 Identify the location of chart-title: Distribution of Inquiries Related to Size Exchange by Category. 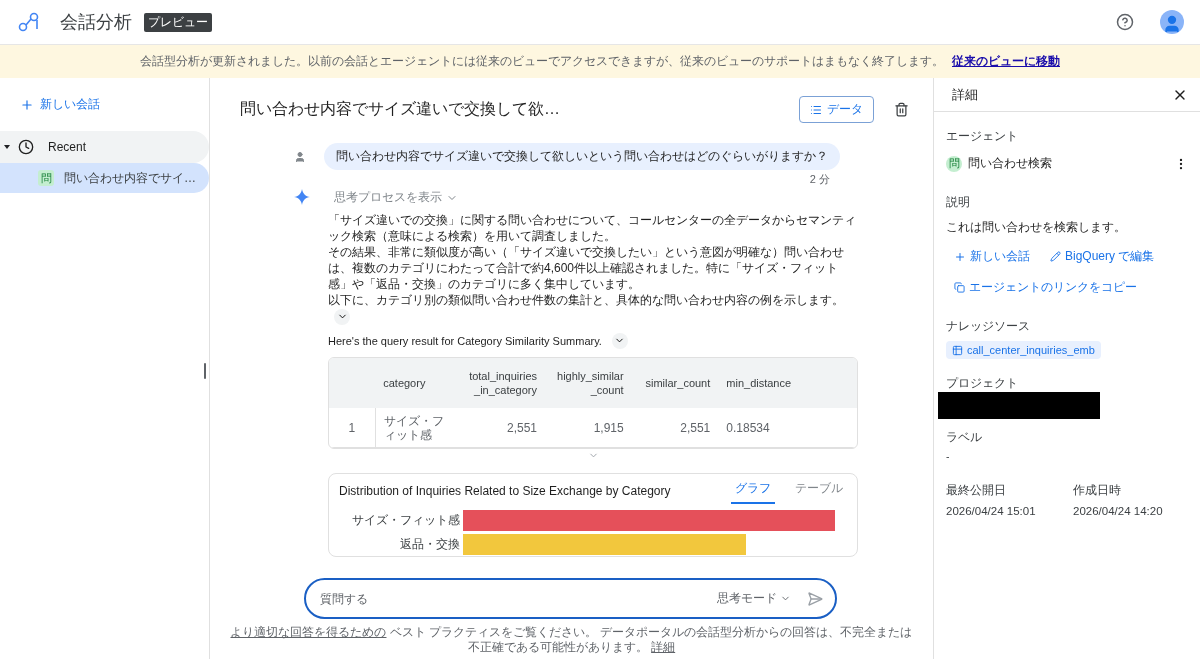
(505, 491).